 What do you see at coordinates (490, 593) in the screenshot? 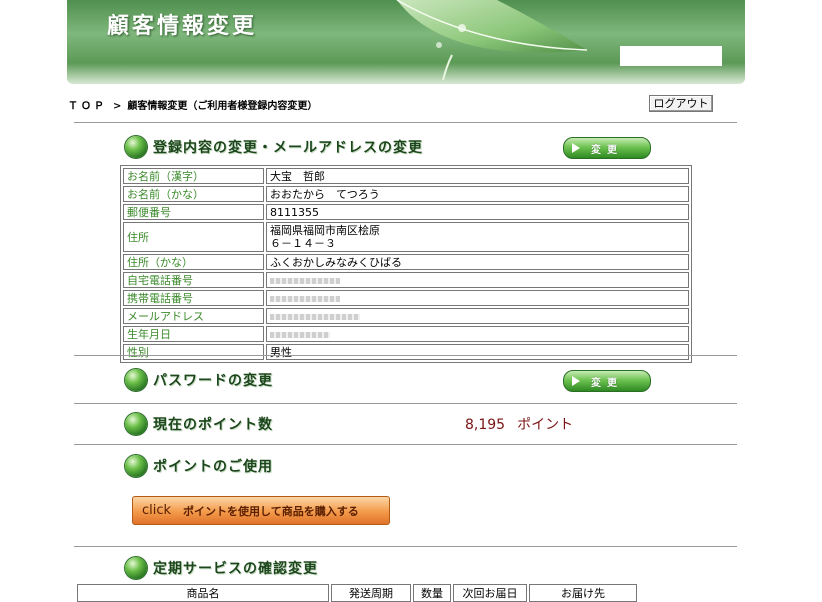
I see `column-header-next-delivery: 次回お届日` at bounding box center [490, 593].